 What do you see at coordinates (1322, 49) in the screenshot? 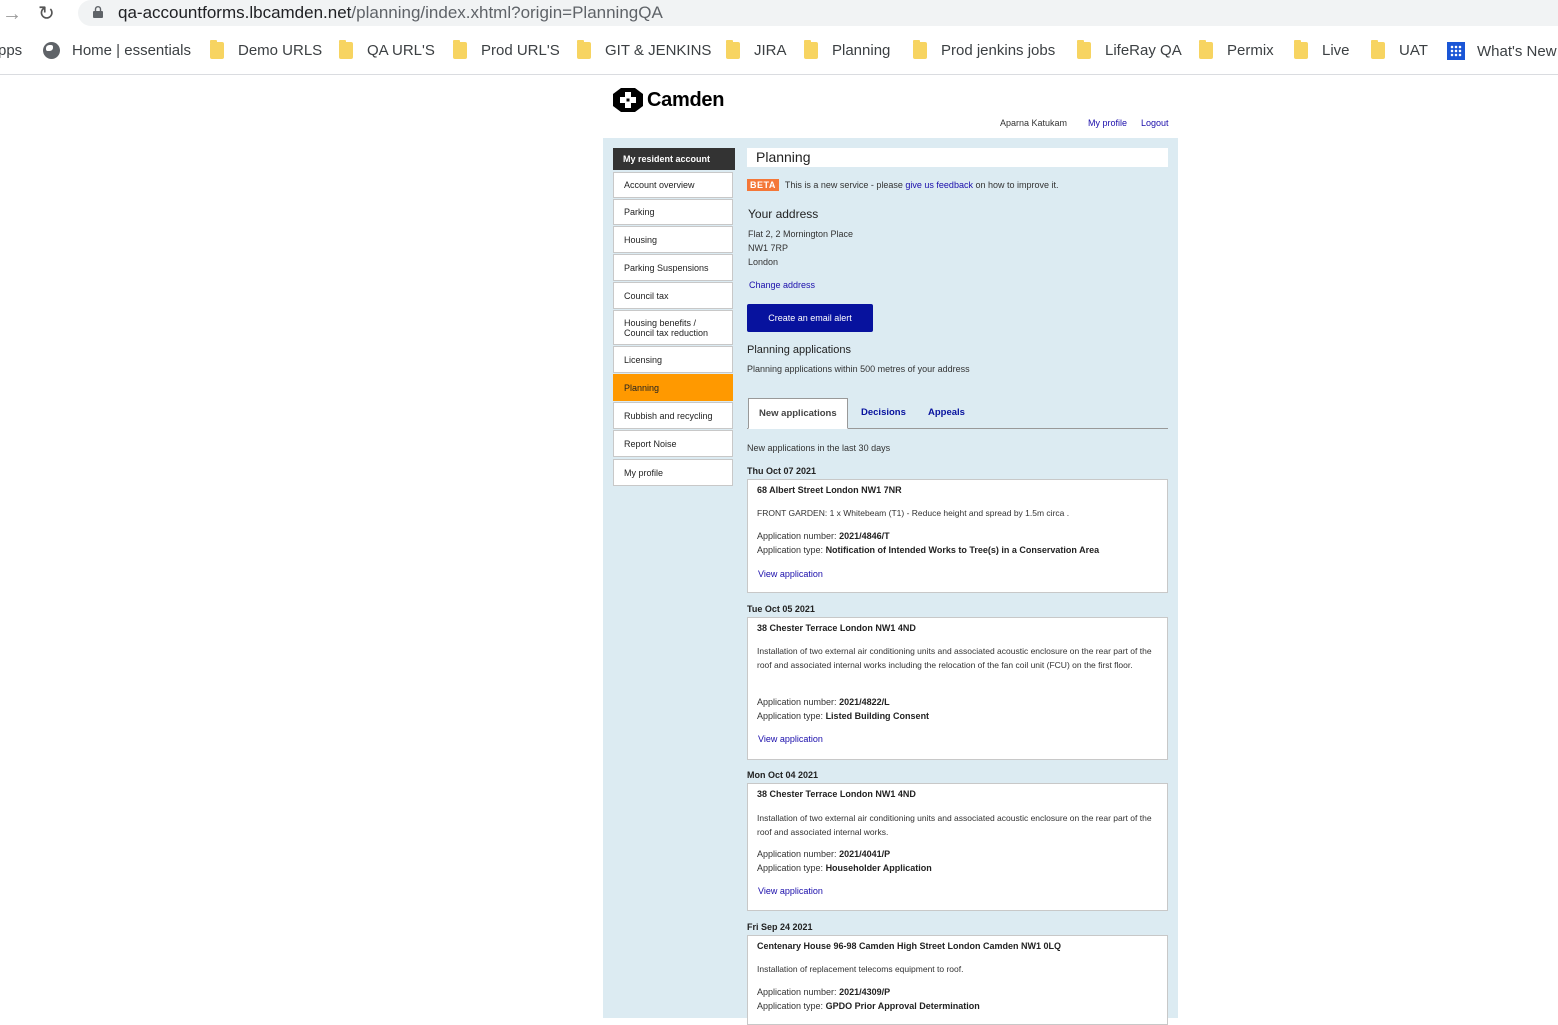
I see `bookmark-live: Live` at bounding box center [1322, 49].